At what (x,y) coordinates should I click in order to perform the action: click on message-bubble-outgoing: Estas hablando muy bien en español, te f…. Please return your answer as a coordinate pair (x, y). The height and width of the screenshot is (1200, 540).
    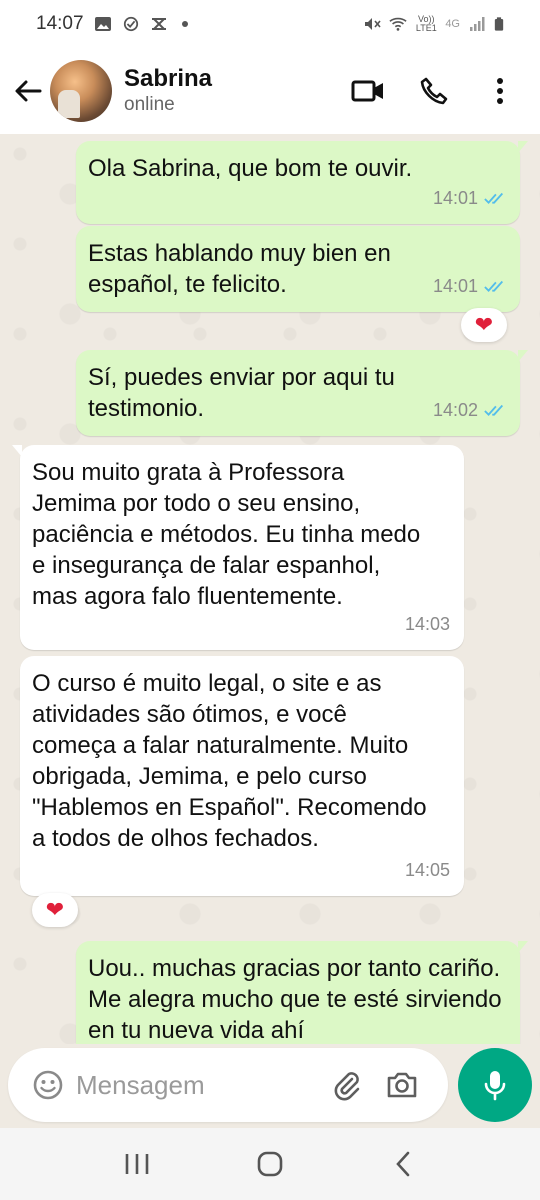
    Looking at the image, I should click on (298, 269).